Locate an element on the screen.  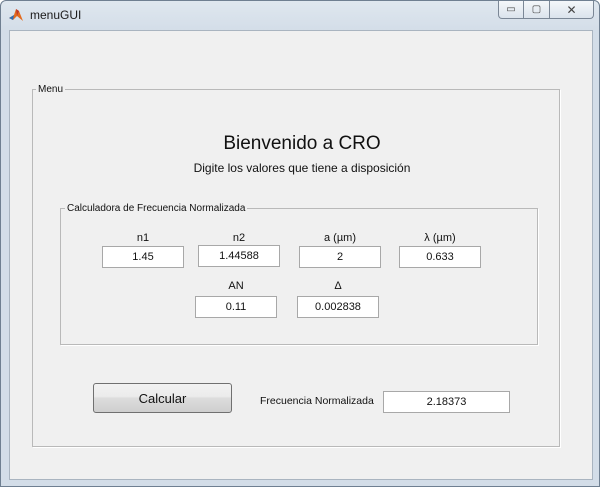
lambda-label: λ (µm) is located at coordinates (440, 238).